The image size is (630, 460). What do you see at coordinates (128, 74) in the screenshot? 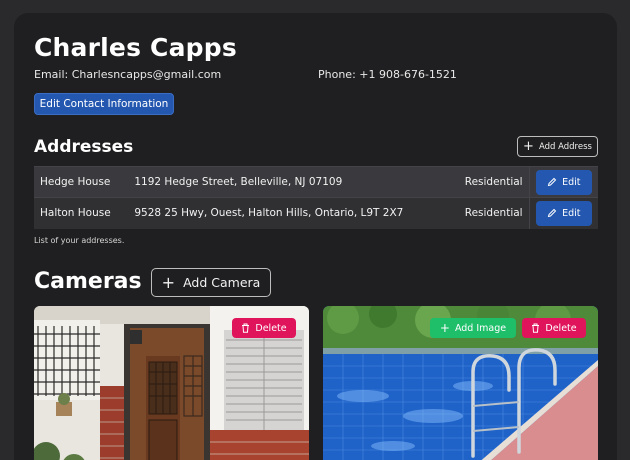
I see `profile-email: Email: Charlesncapps@gmail.com` at bounding box center [128, 74].